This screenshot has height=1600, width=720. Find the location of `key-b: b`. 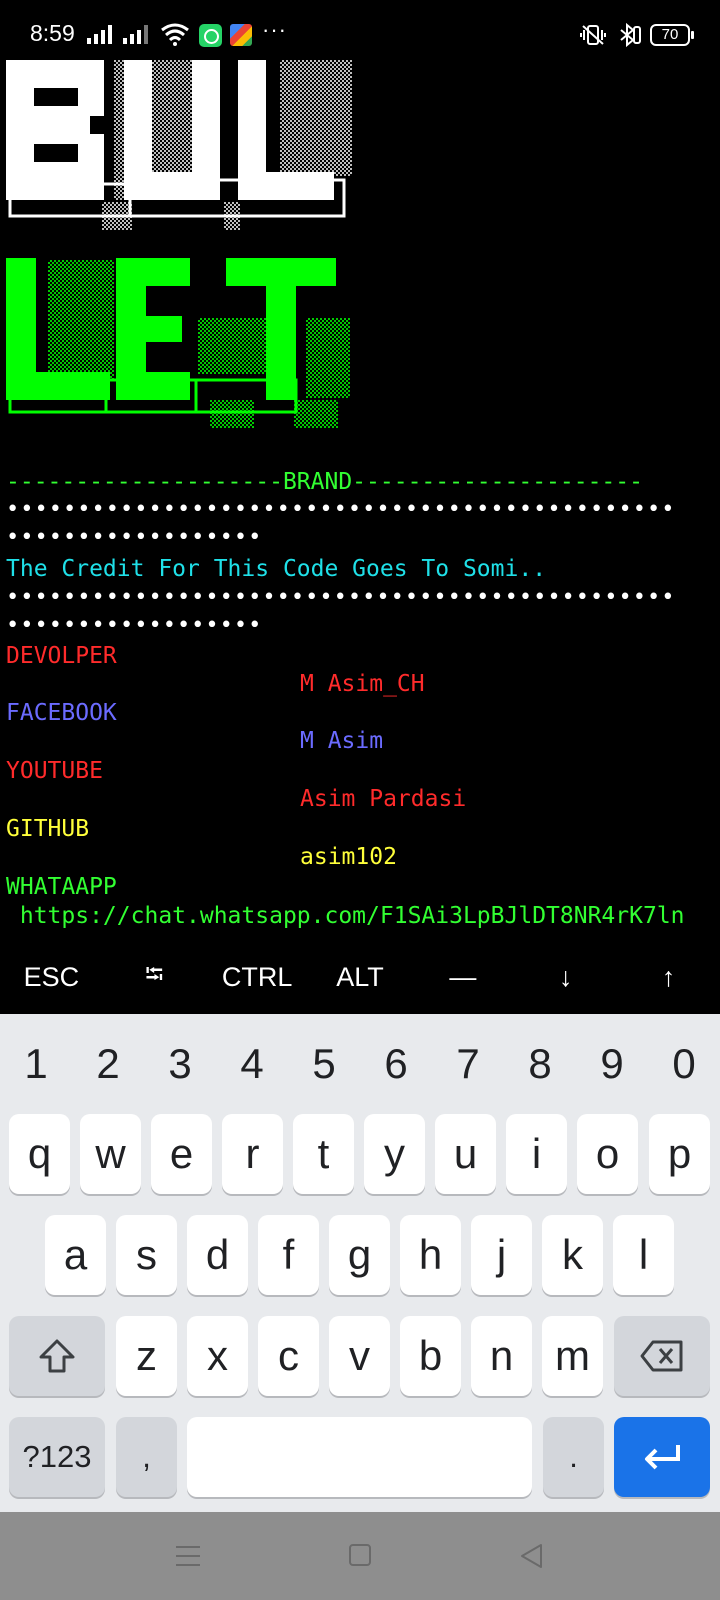

key-b: b is located at coordinates (430, 1356).